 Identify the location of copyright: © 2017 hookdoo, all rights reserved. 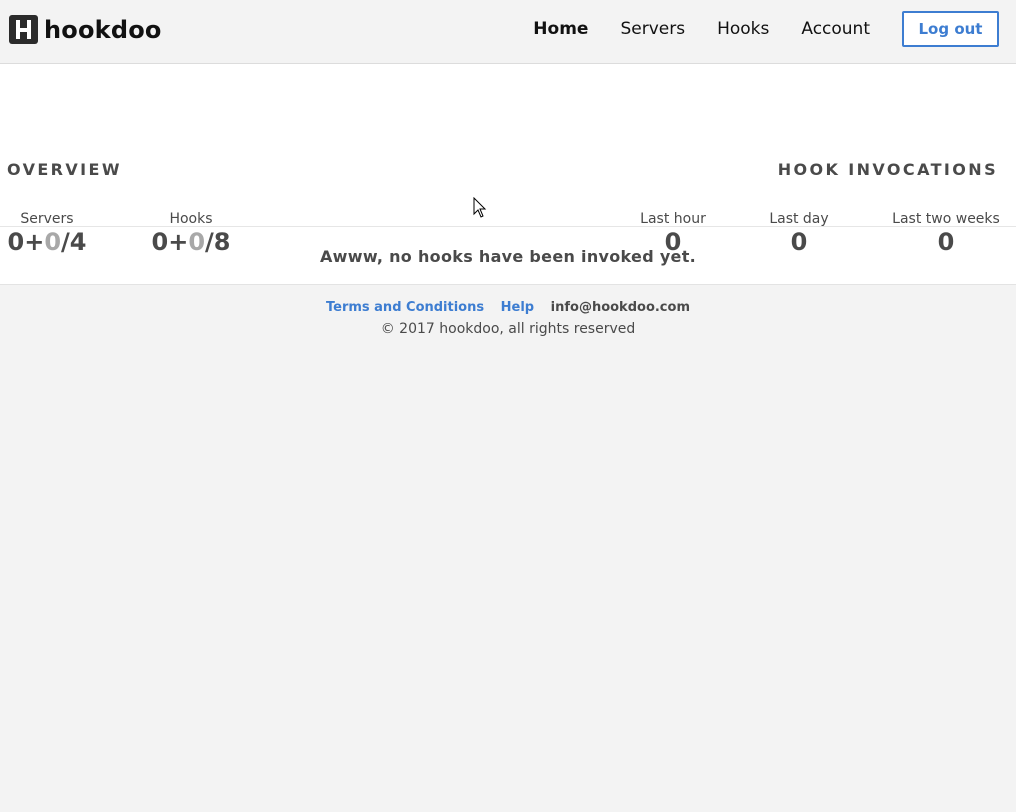
(508, 329).